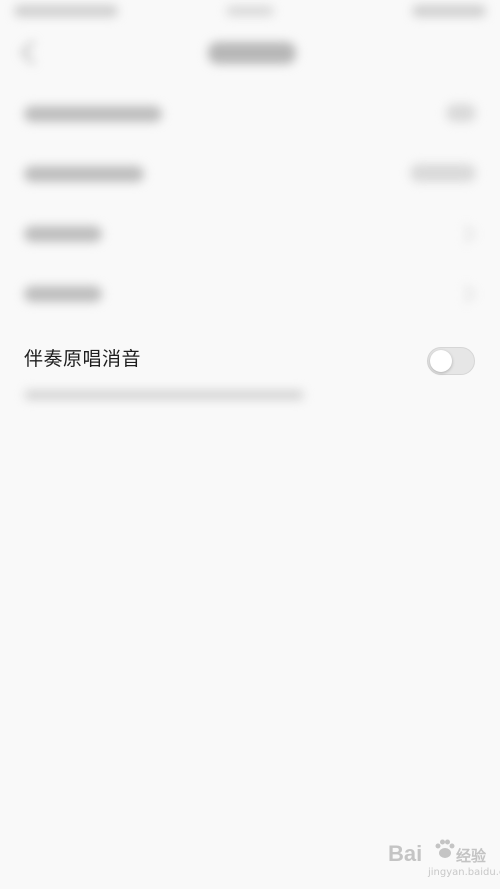 The height and width of the screenshot is (889, 500). What do you see at coordinates (445, 848) in the screenshot?
I see `paw-icon` at bounding box center [445, 848].